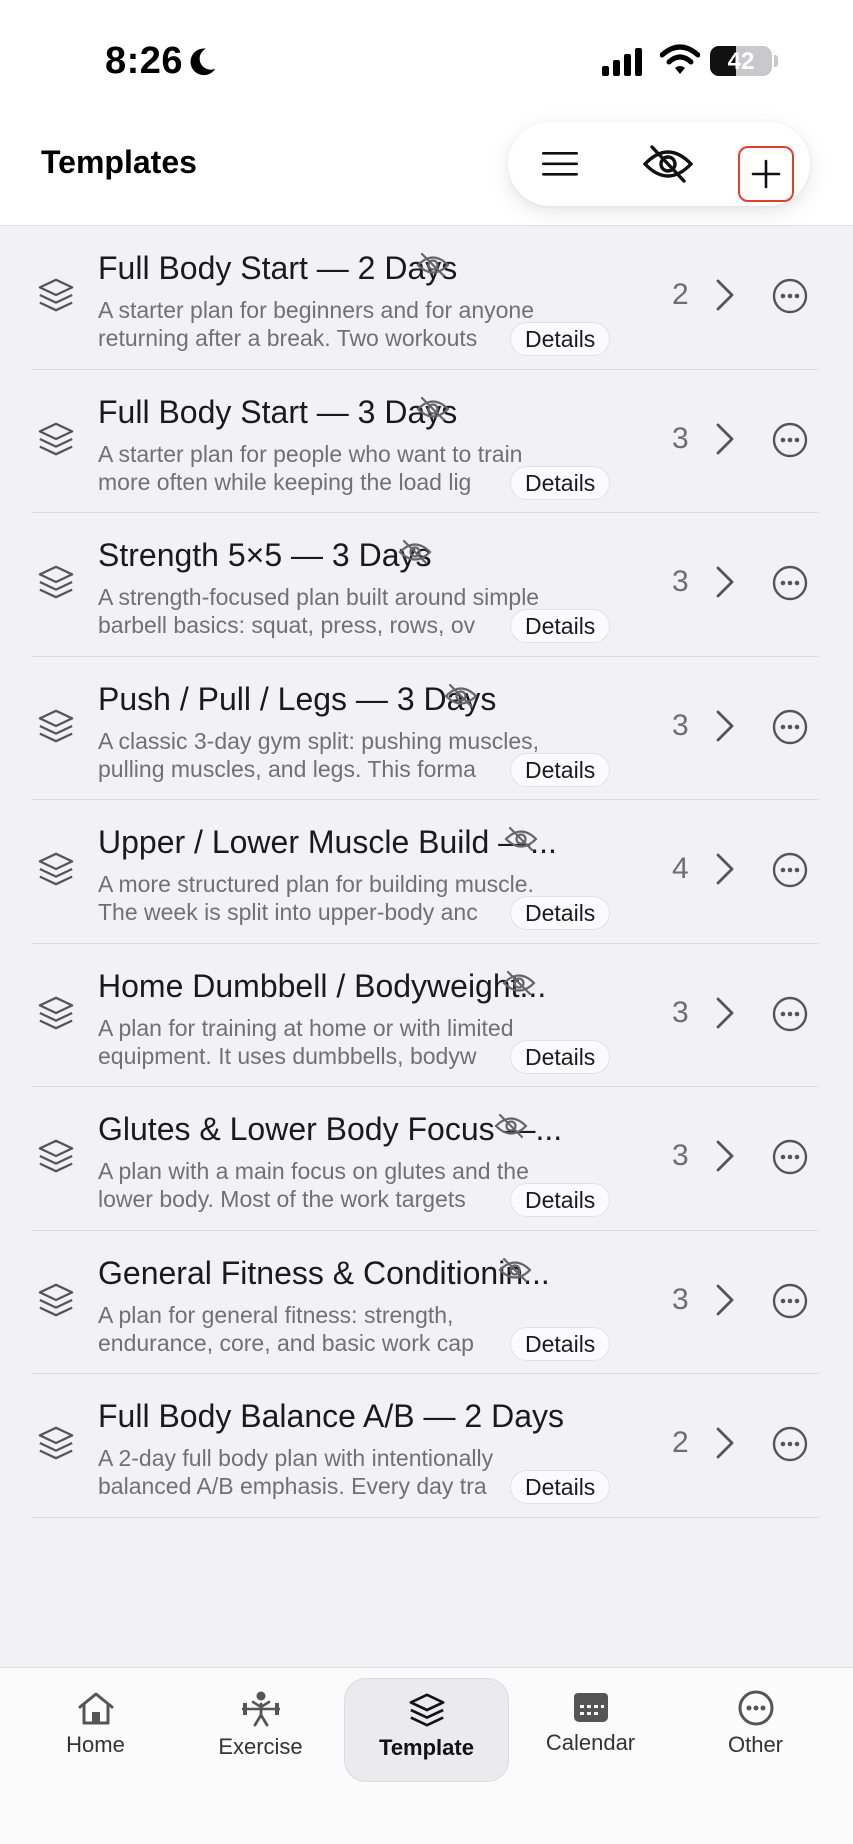 Image resolution: width=853 pixels, height=1844 pixels. I want to click on plus-icon, so click(766, 174).